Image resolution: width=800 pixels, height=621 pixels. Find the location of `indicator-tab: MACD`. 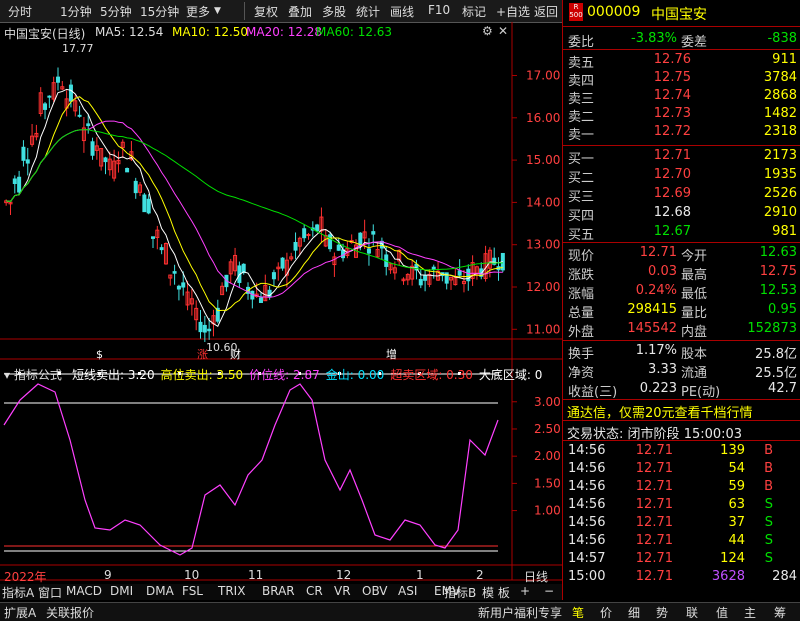

indicator-tab: MACD is located at coordinates (84, 591).